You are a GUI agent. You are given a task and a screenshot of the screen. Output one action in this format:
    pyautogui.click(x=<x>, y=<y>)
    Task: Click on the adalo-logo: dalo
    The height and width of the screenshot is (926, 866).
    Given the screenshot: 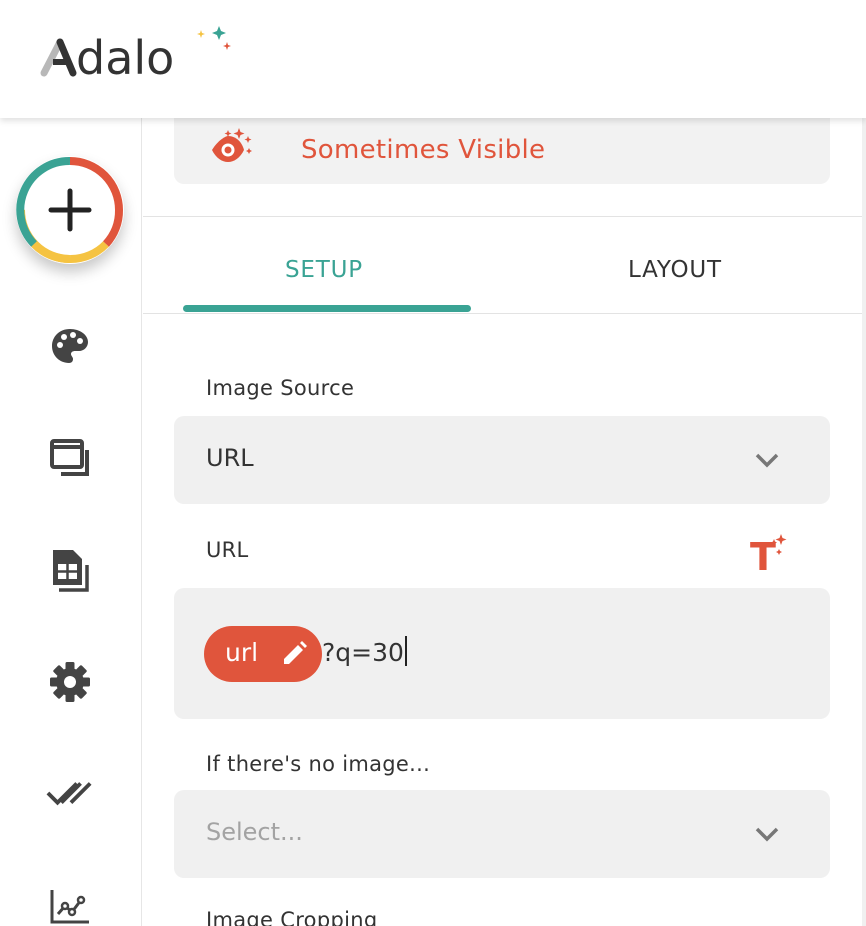 What is the action you would take?
    pyautogui.click(x=138, y=54)
    